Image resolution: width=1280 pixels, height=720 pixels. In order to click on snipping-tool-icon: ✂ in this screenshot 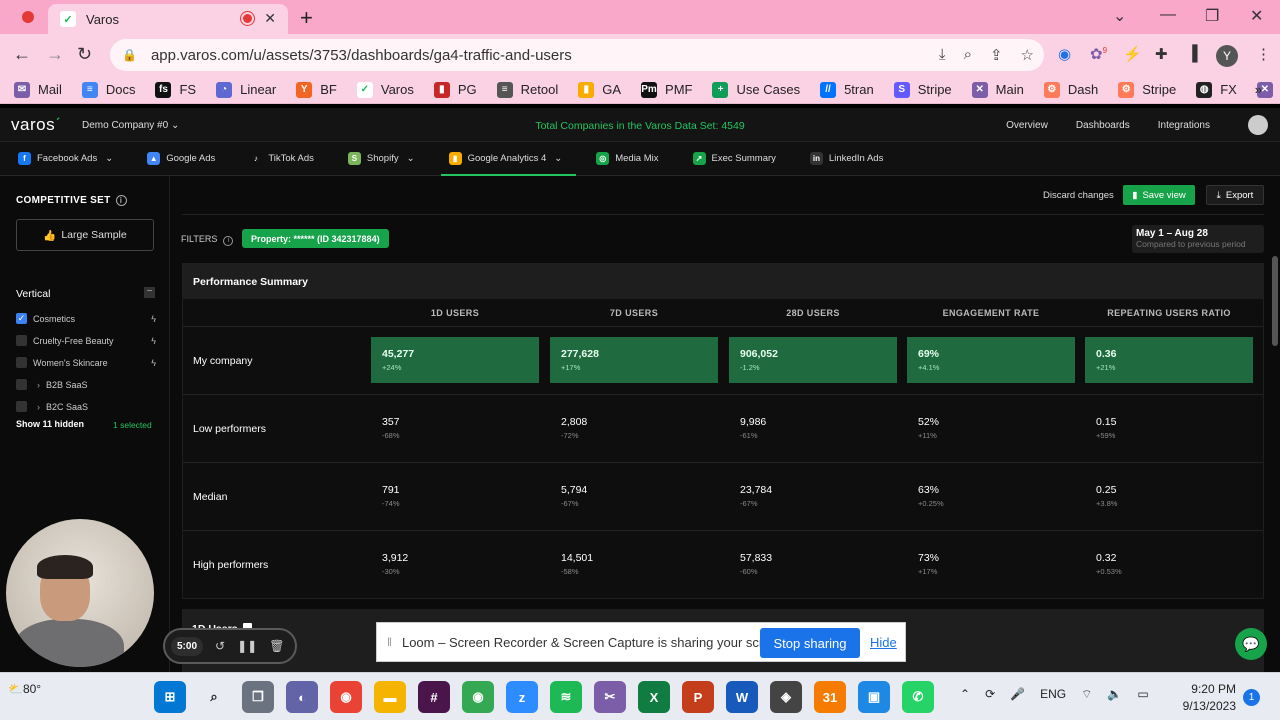, I will do `click(610, 697)`.